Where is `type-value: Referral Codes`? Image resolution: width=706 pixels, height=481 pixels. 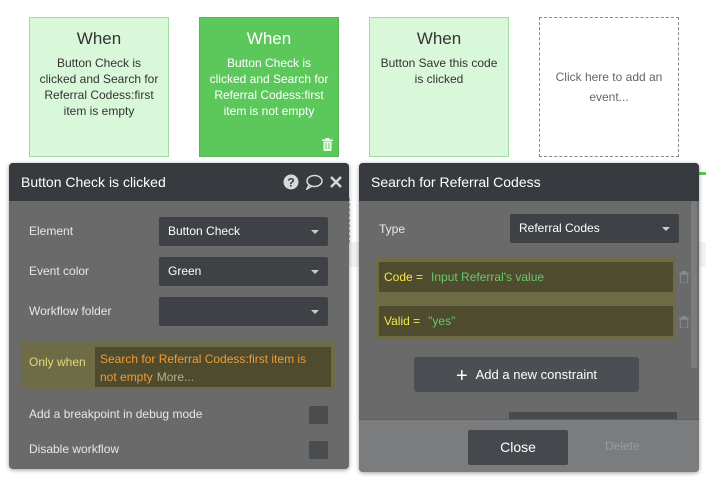
type-value: Referral Codes is located at coordinates (559, 228).